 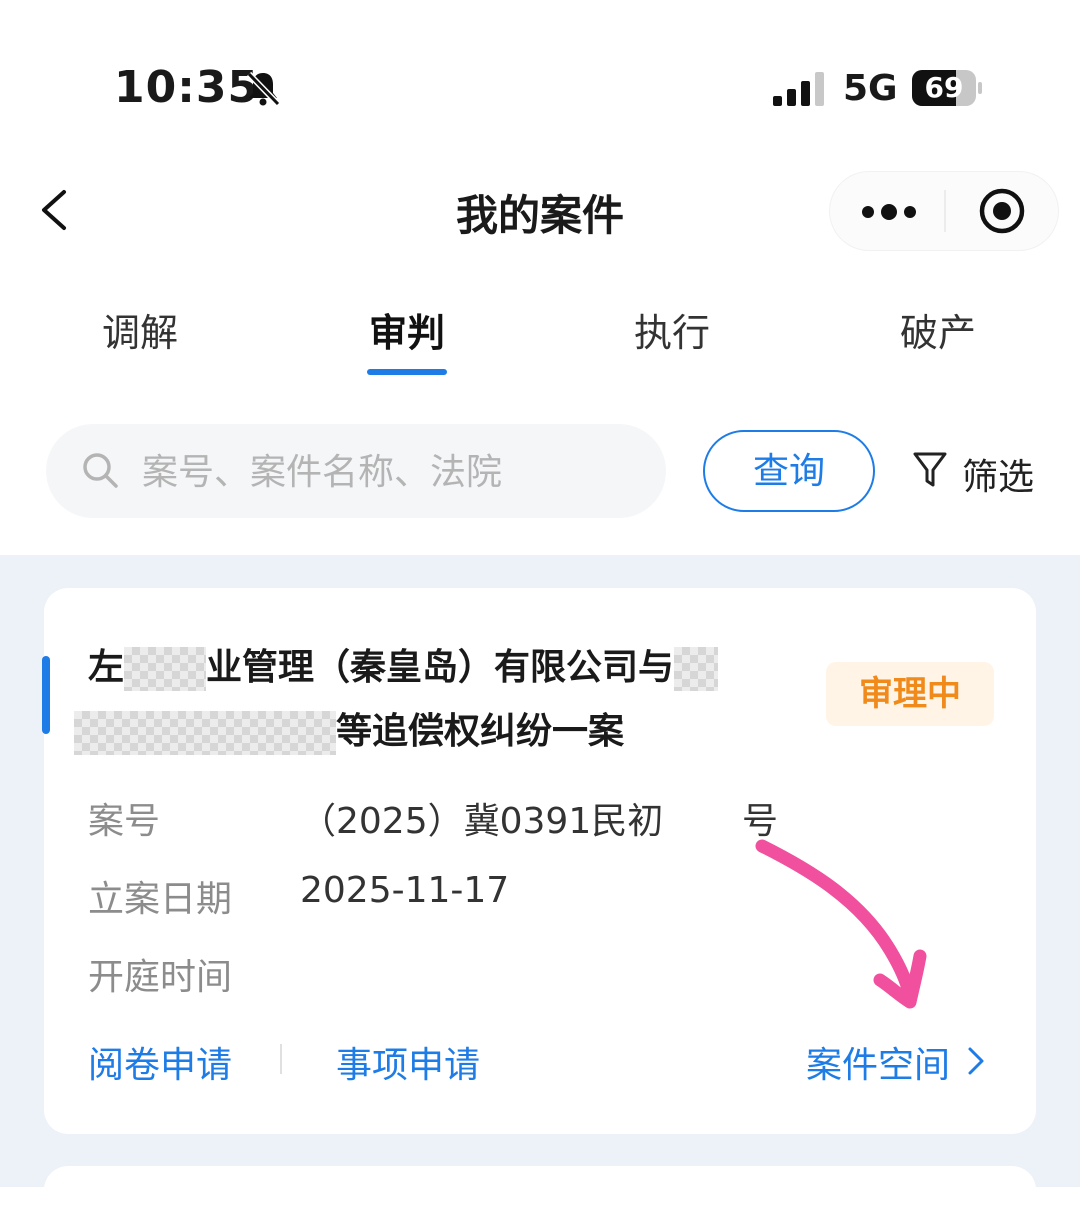 What do you see at coordinates (405, 890) in the screenshot?
I see `filing-date-value: 2025-11-17` at bounding box center [405, 890].